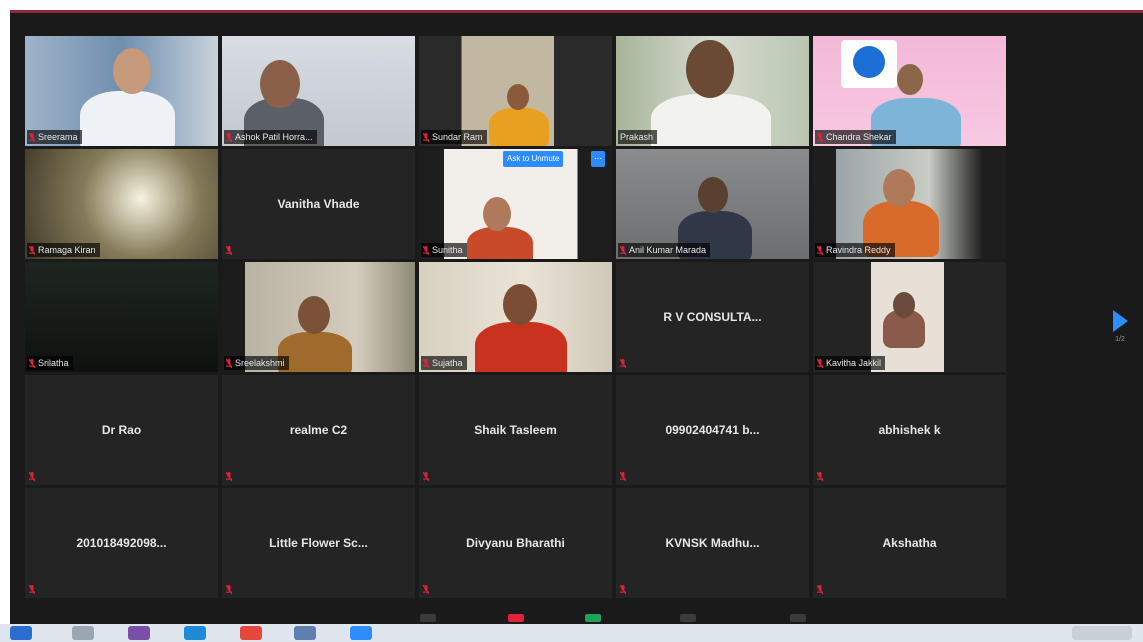  Describe the element at coordinates (668, 250) in the screenshot. I see `participant-name: Anil Kumar Marada` at that location.